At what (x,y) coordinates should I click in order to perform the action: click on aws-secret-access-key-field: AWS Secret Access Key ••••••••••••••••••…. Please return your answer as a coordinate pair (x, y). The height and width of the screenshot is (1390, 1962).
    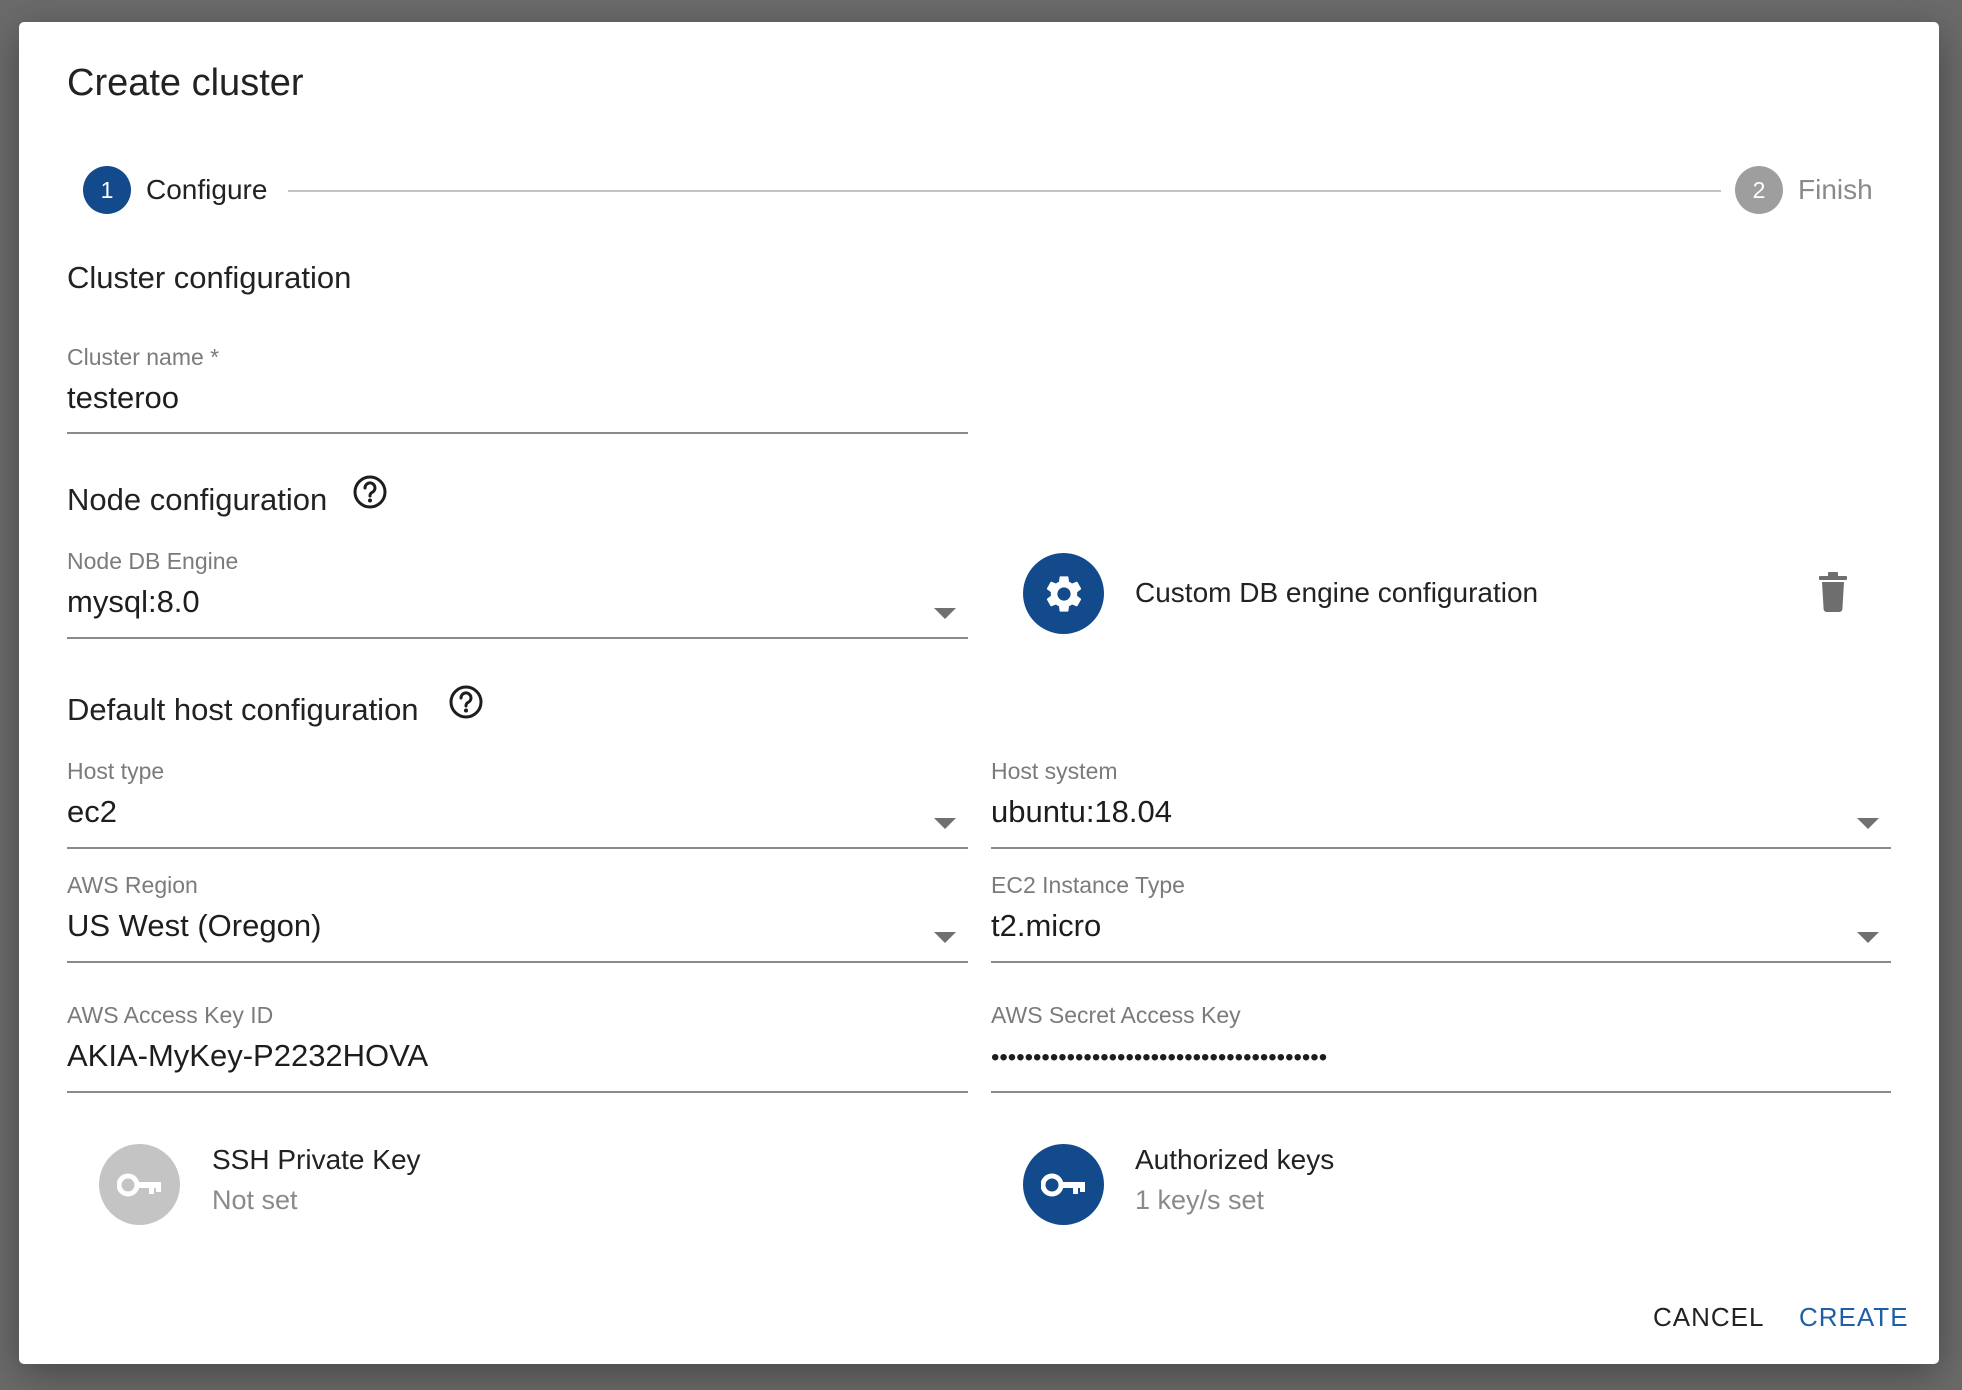
    Looking at the image, I should click on (1441, 1047).